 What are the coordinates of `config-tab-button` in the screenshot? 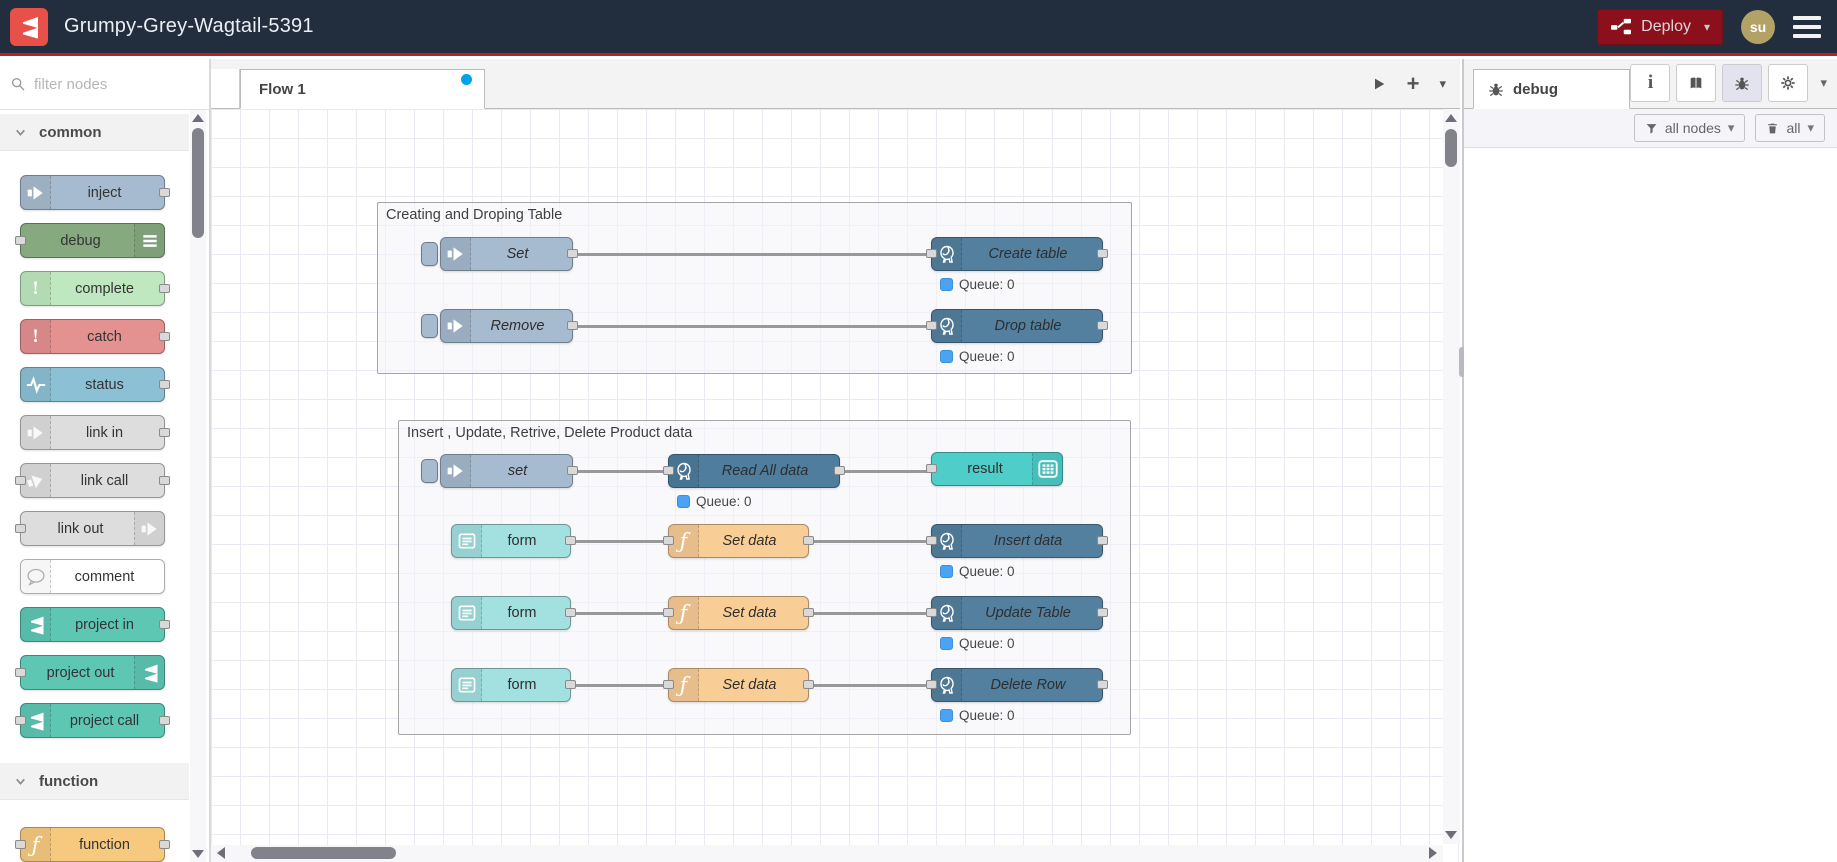 It's located at (1788, 83).